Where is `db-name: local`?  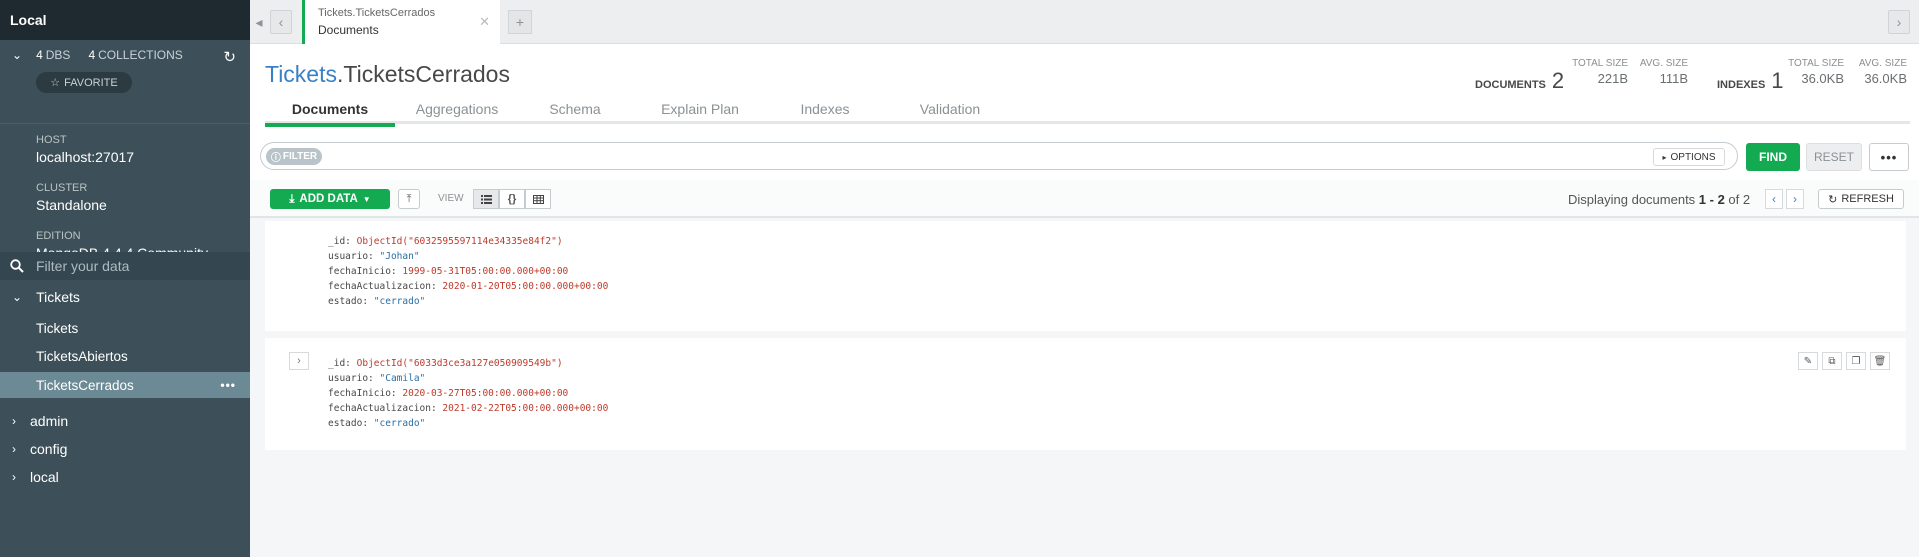 db-name: local is located at coordinates (44, 477).